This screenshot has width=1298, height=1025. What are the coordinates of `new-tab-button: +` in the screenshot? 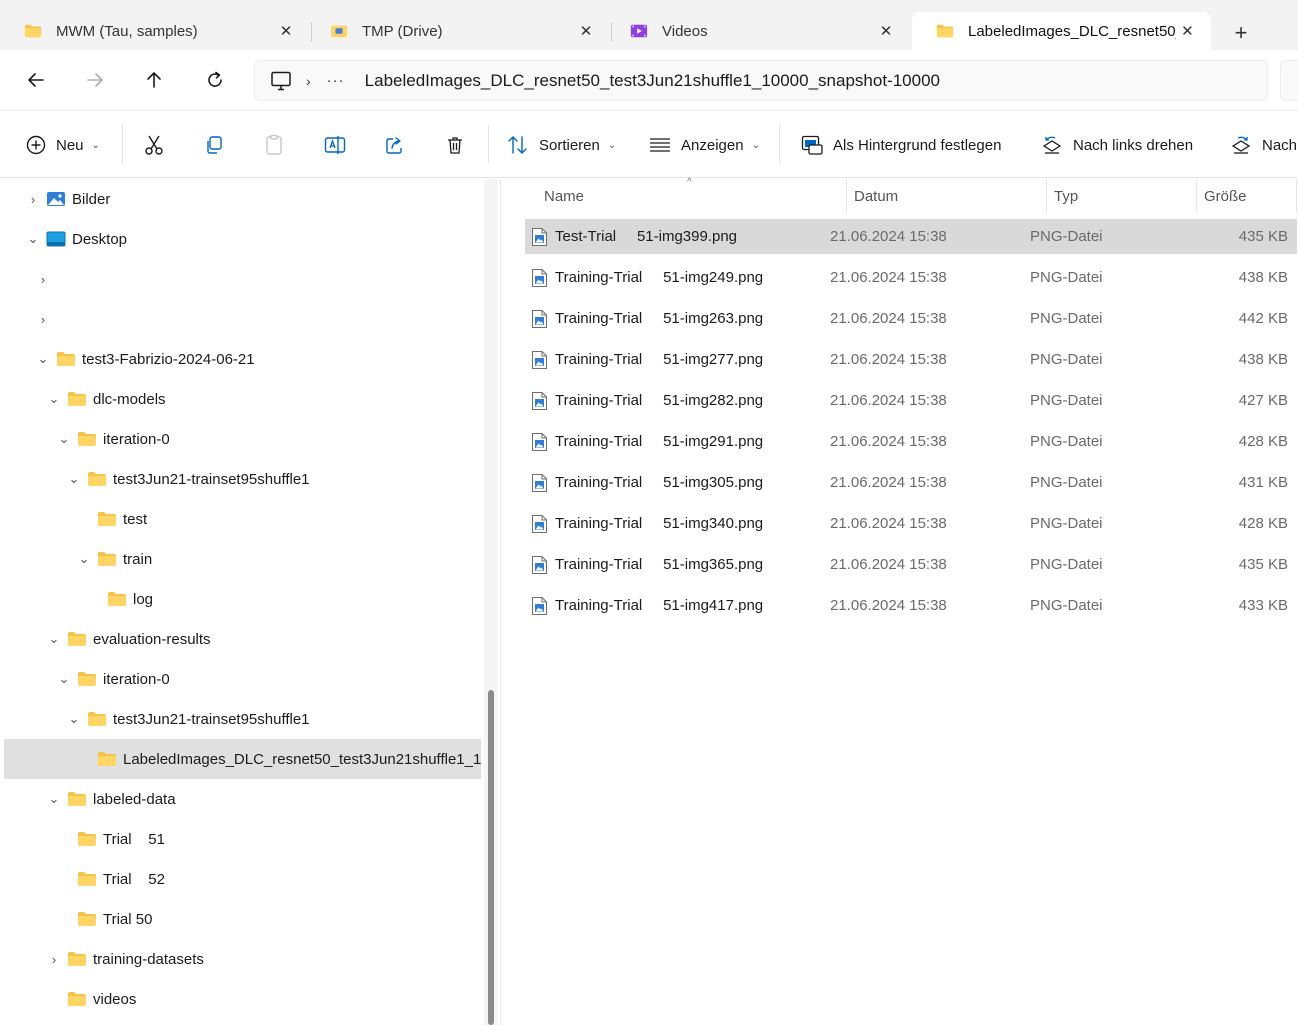 It's located at (1241, 33).